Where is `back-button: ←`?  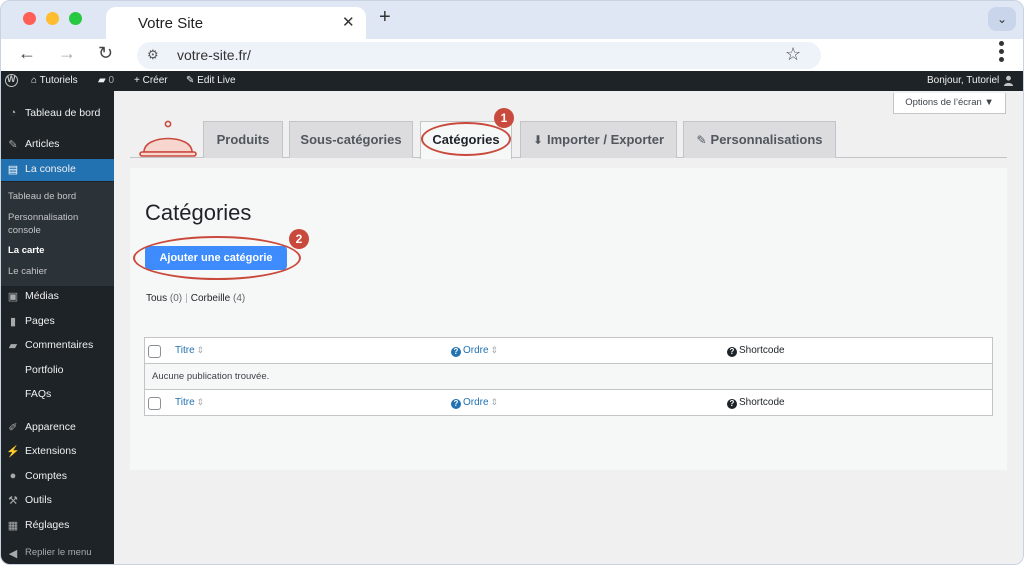
back-button: ← is located at coordinates (27, 53).